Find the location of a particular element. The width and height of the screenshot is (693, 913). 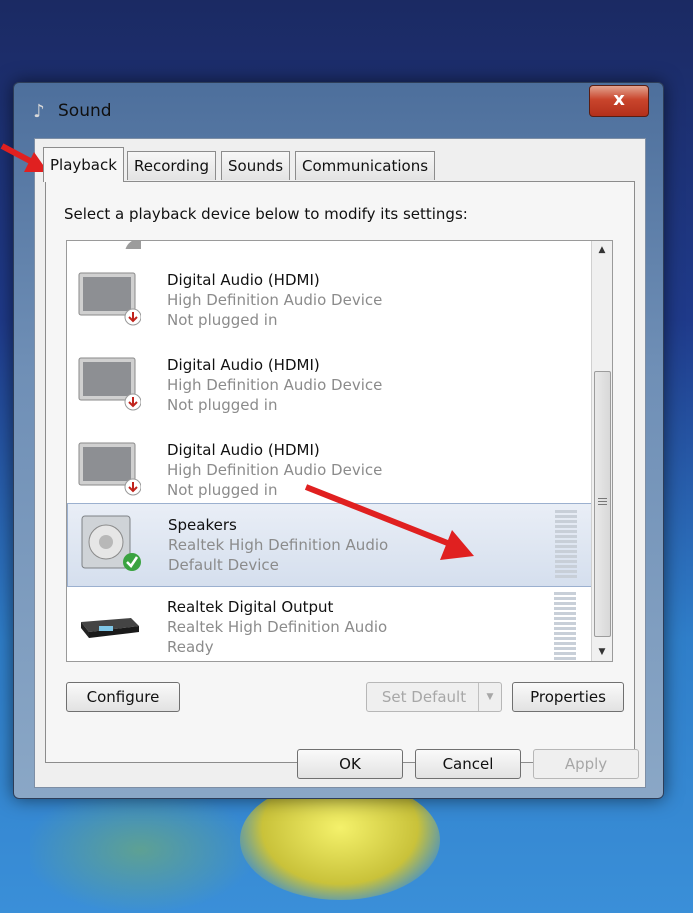

cancel-button: Cancel is located at coordinates (468, 764).